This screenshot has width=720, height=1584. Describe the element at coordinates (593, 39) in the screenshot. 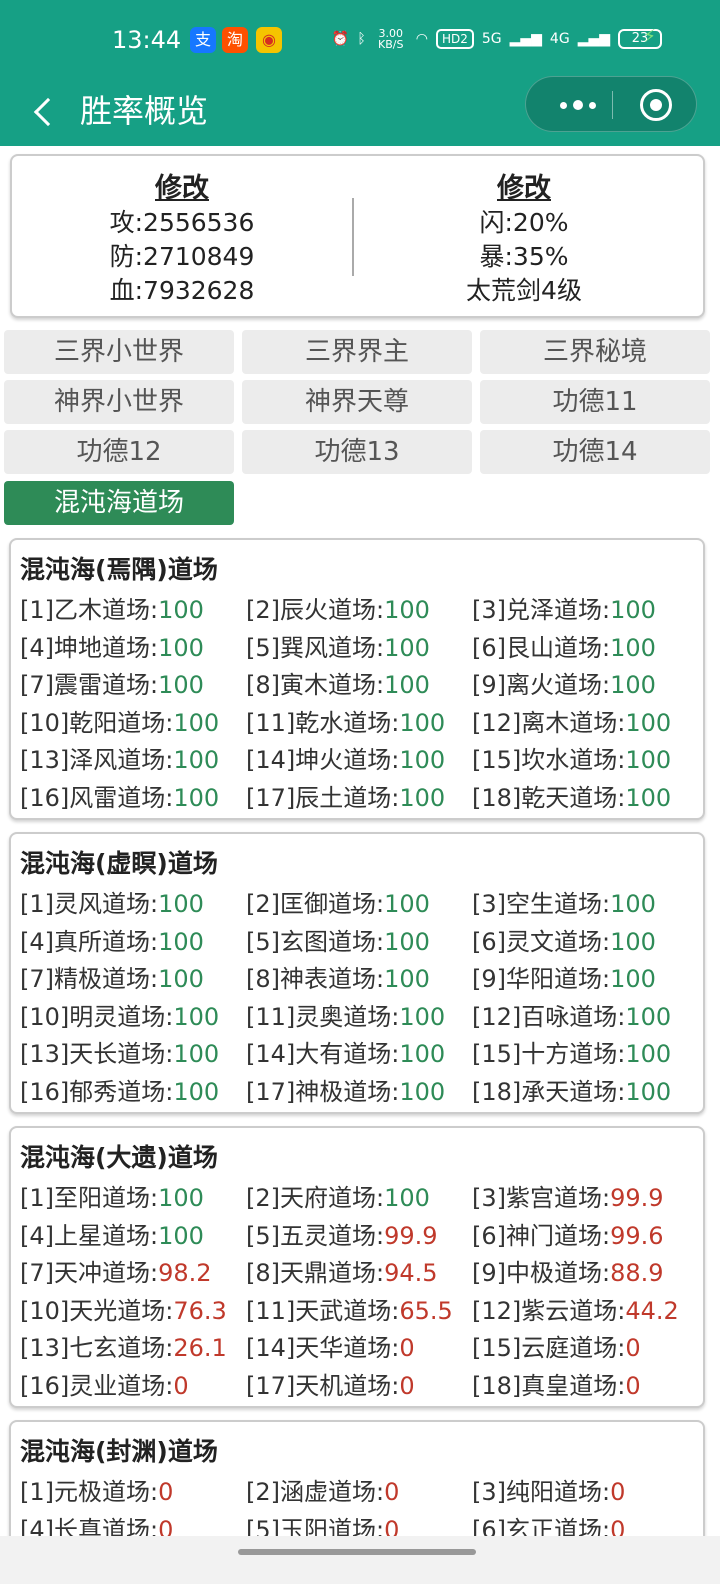

I see `signal-4g-icon: ▂▄▆` at that location.